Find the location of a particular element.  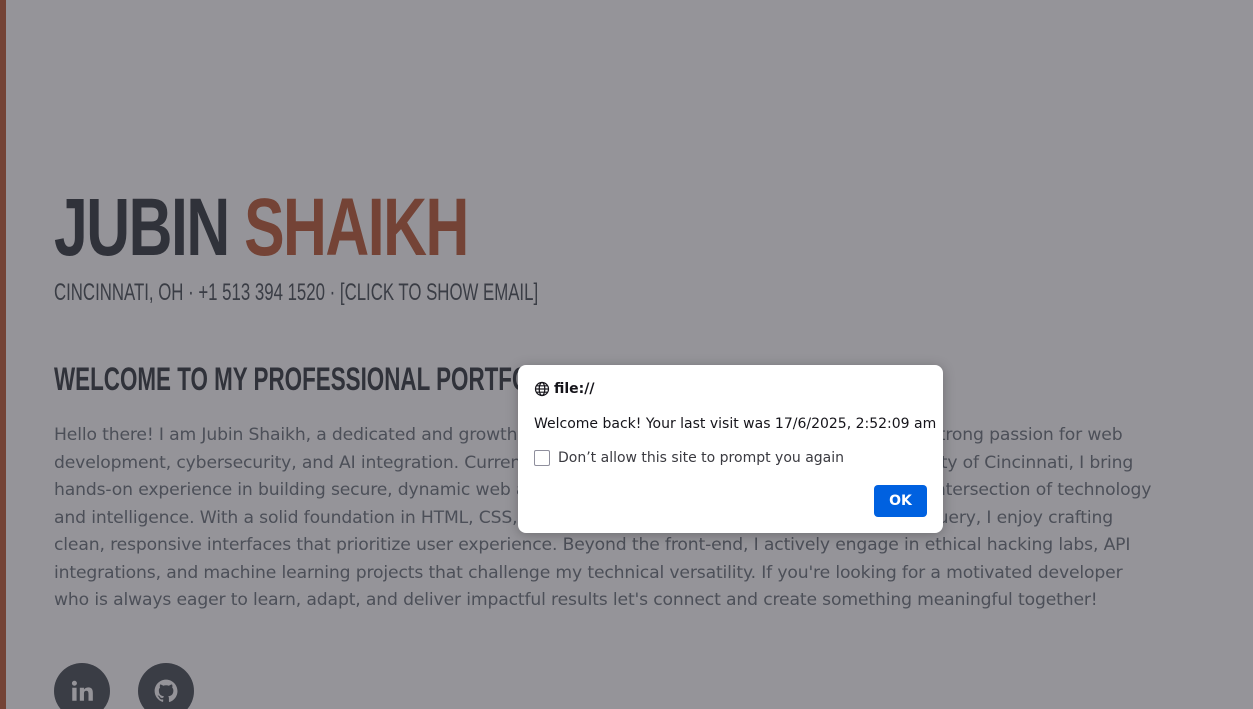

dialog-title: file:// is located at coordinates (564, 389).